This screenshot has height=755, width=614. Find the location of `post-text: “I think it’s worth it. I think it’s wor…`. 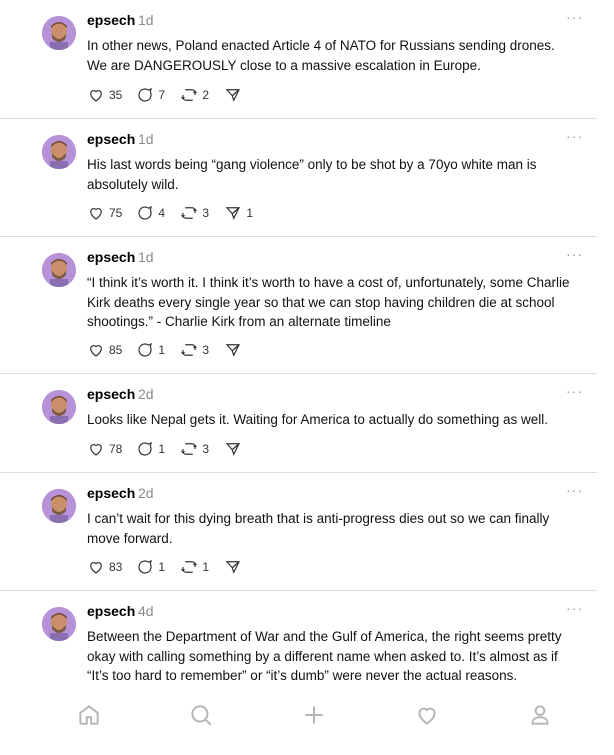

post-text: “I think it’s worth it. I think it’s wor… is located at coordinates (328, 302).